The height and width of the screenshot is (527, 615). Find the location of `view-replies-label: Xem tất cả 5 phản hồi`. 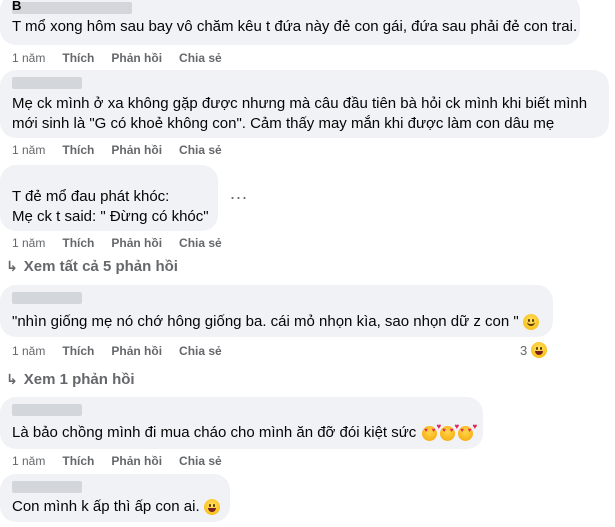

view-replies-label: Xem tất cả 5 phản hồi is located at coordinates (100, 266).